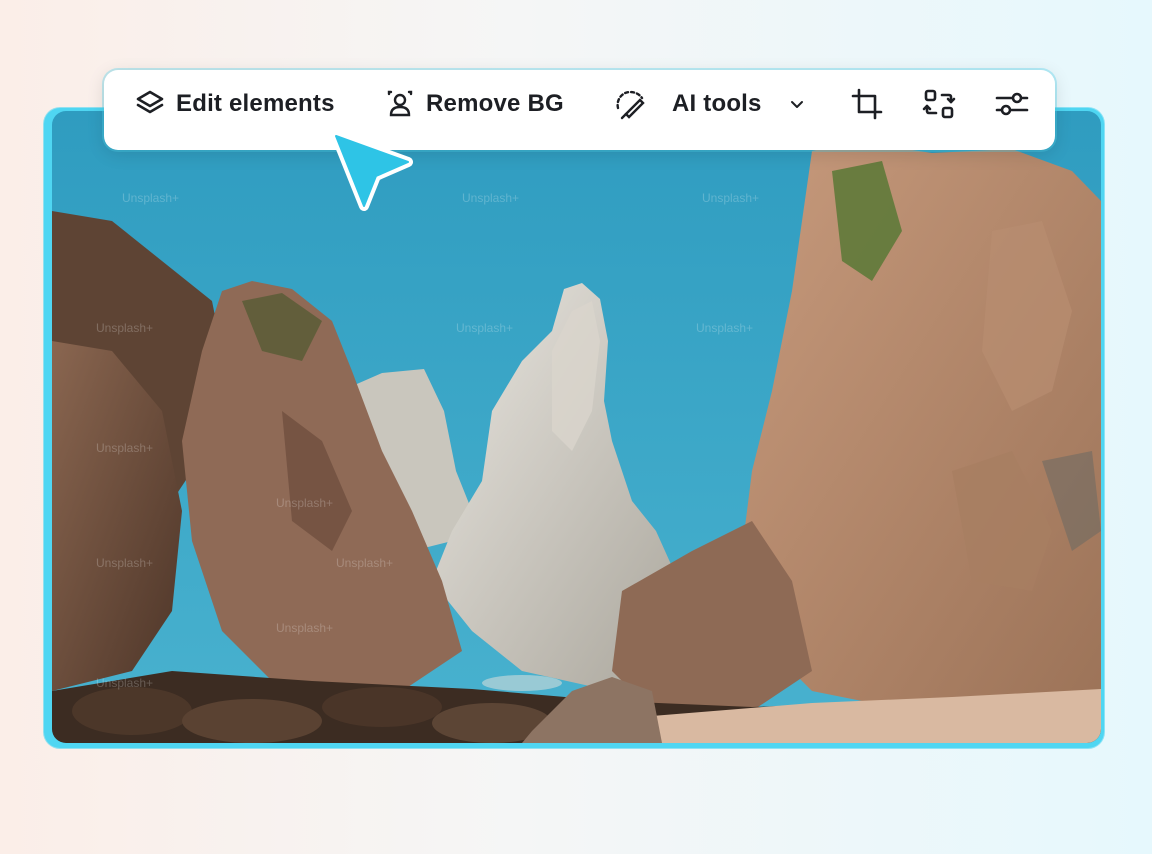  I want to click on swap-icon, so click(939, 104).